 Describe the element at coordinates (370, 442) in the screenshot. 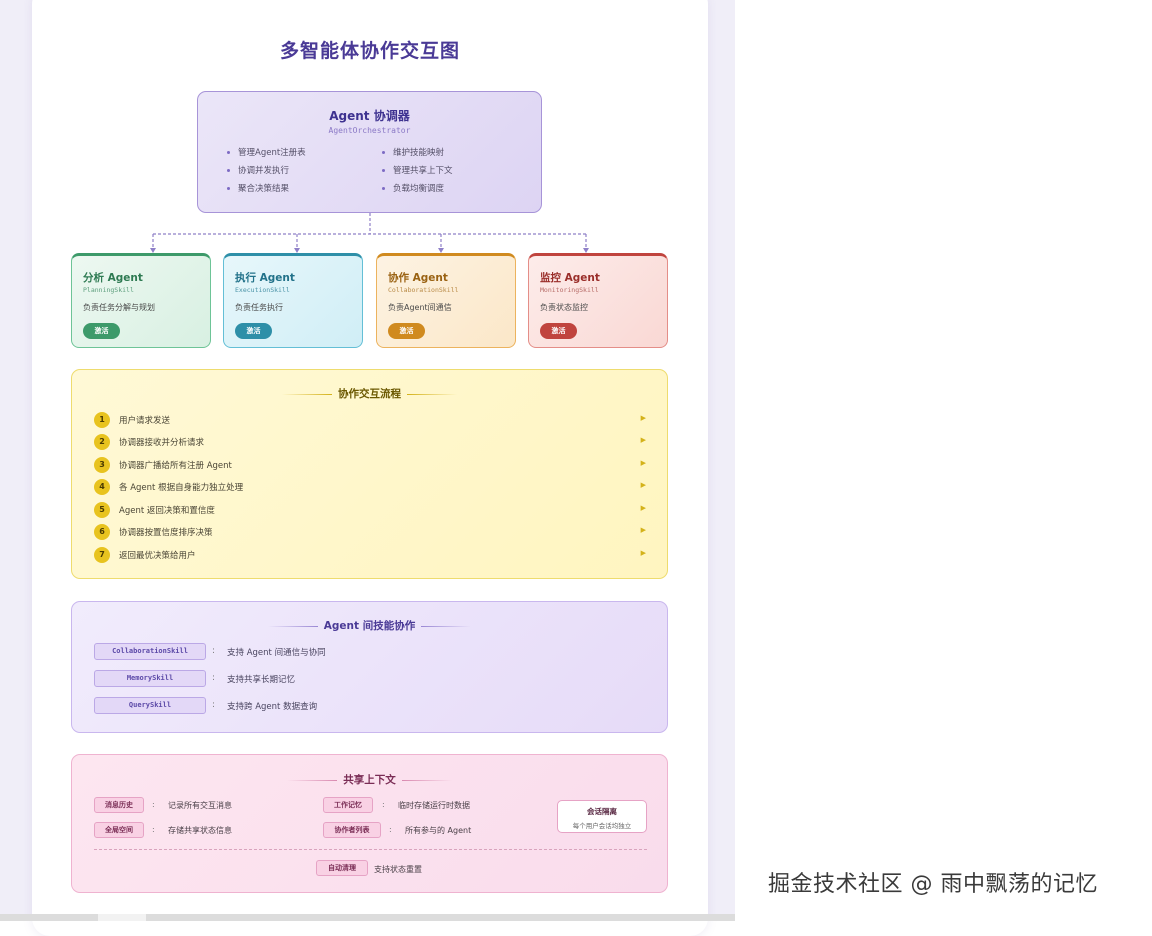

I see `flow-step: 2 协调器接收并分析请求 ▶` at that location.